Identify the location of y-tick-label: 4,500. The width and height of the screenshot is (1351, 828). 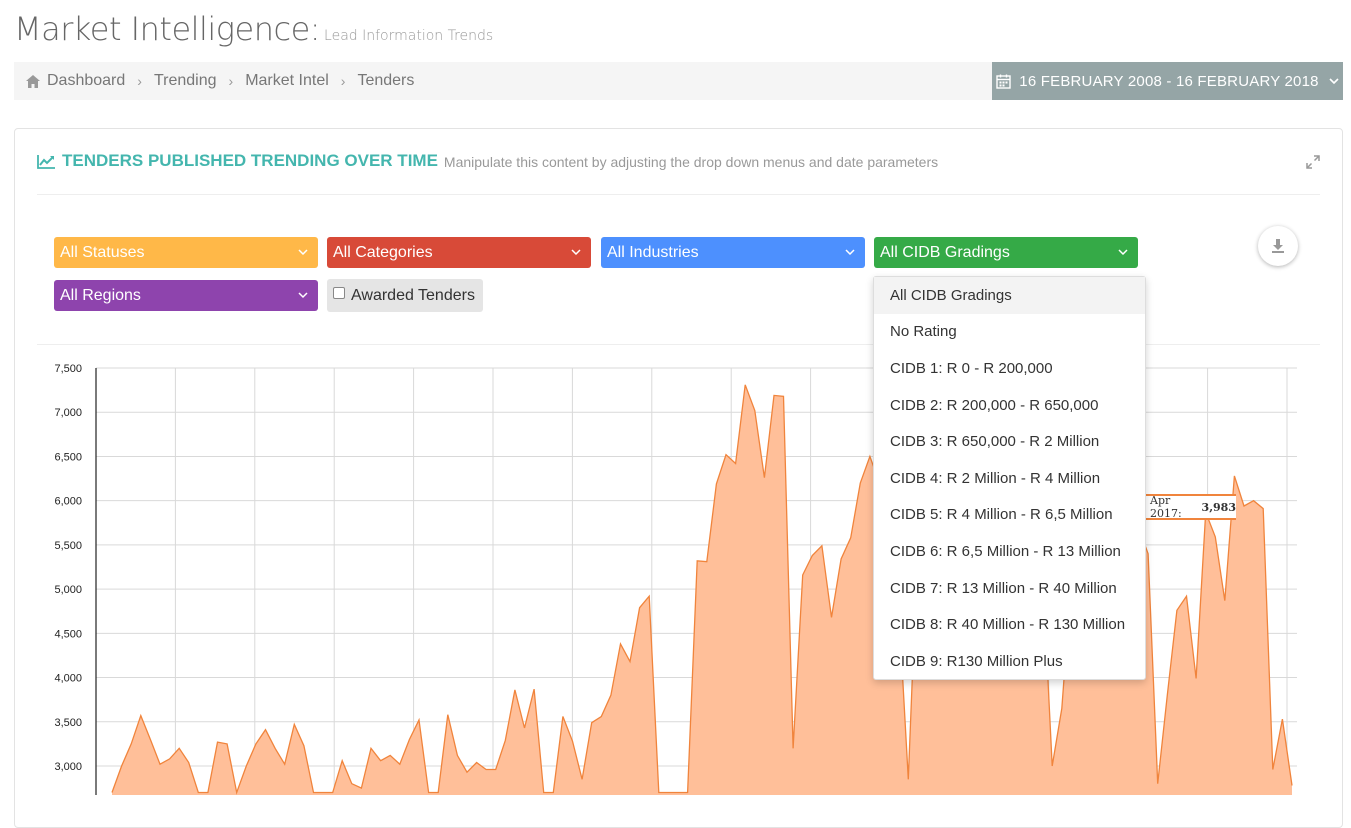
(68, 634).